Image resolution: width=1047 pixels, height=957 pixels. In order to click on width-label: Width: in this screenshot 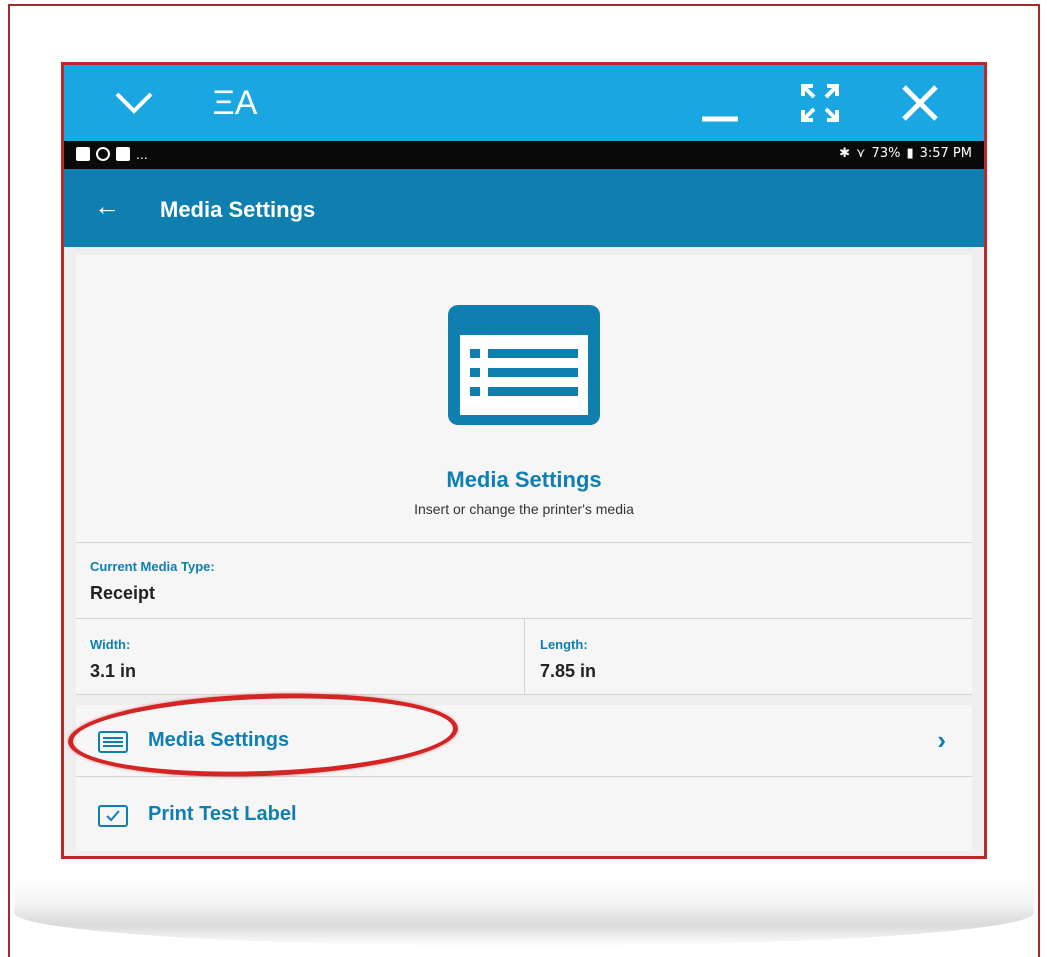, I will do `click(110, 644)`.